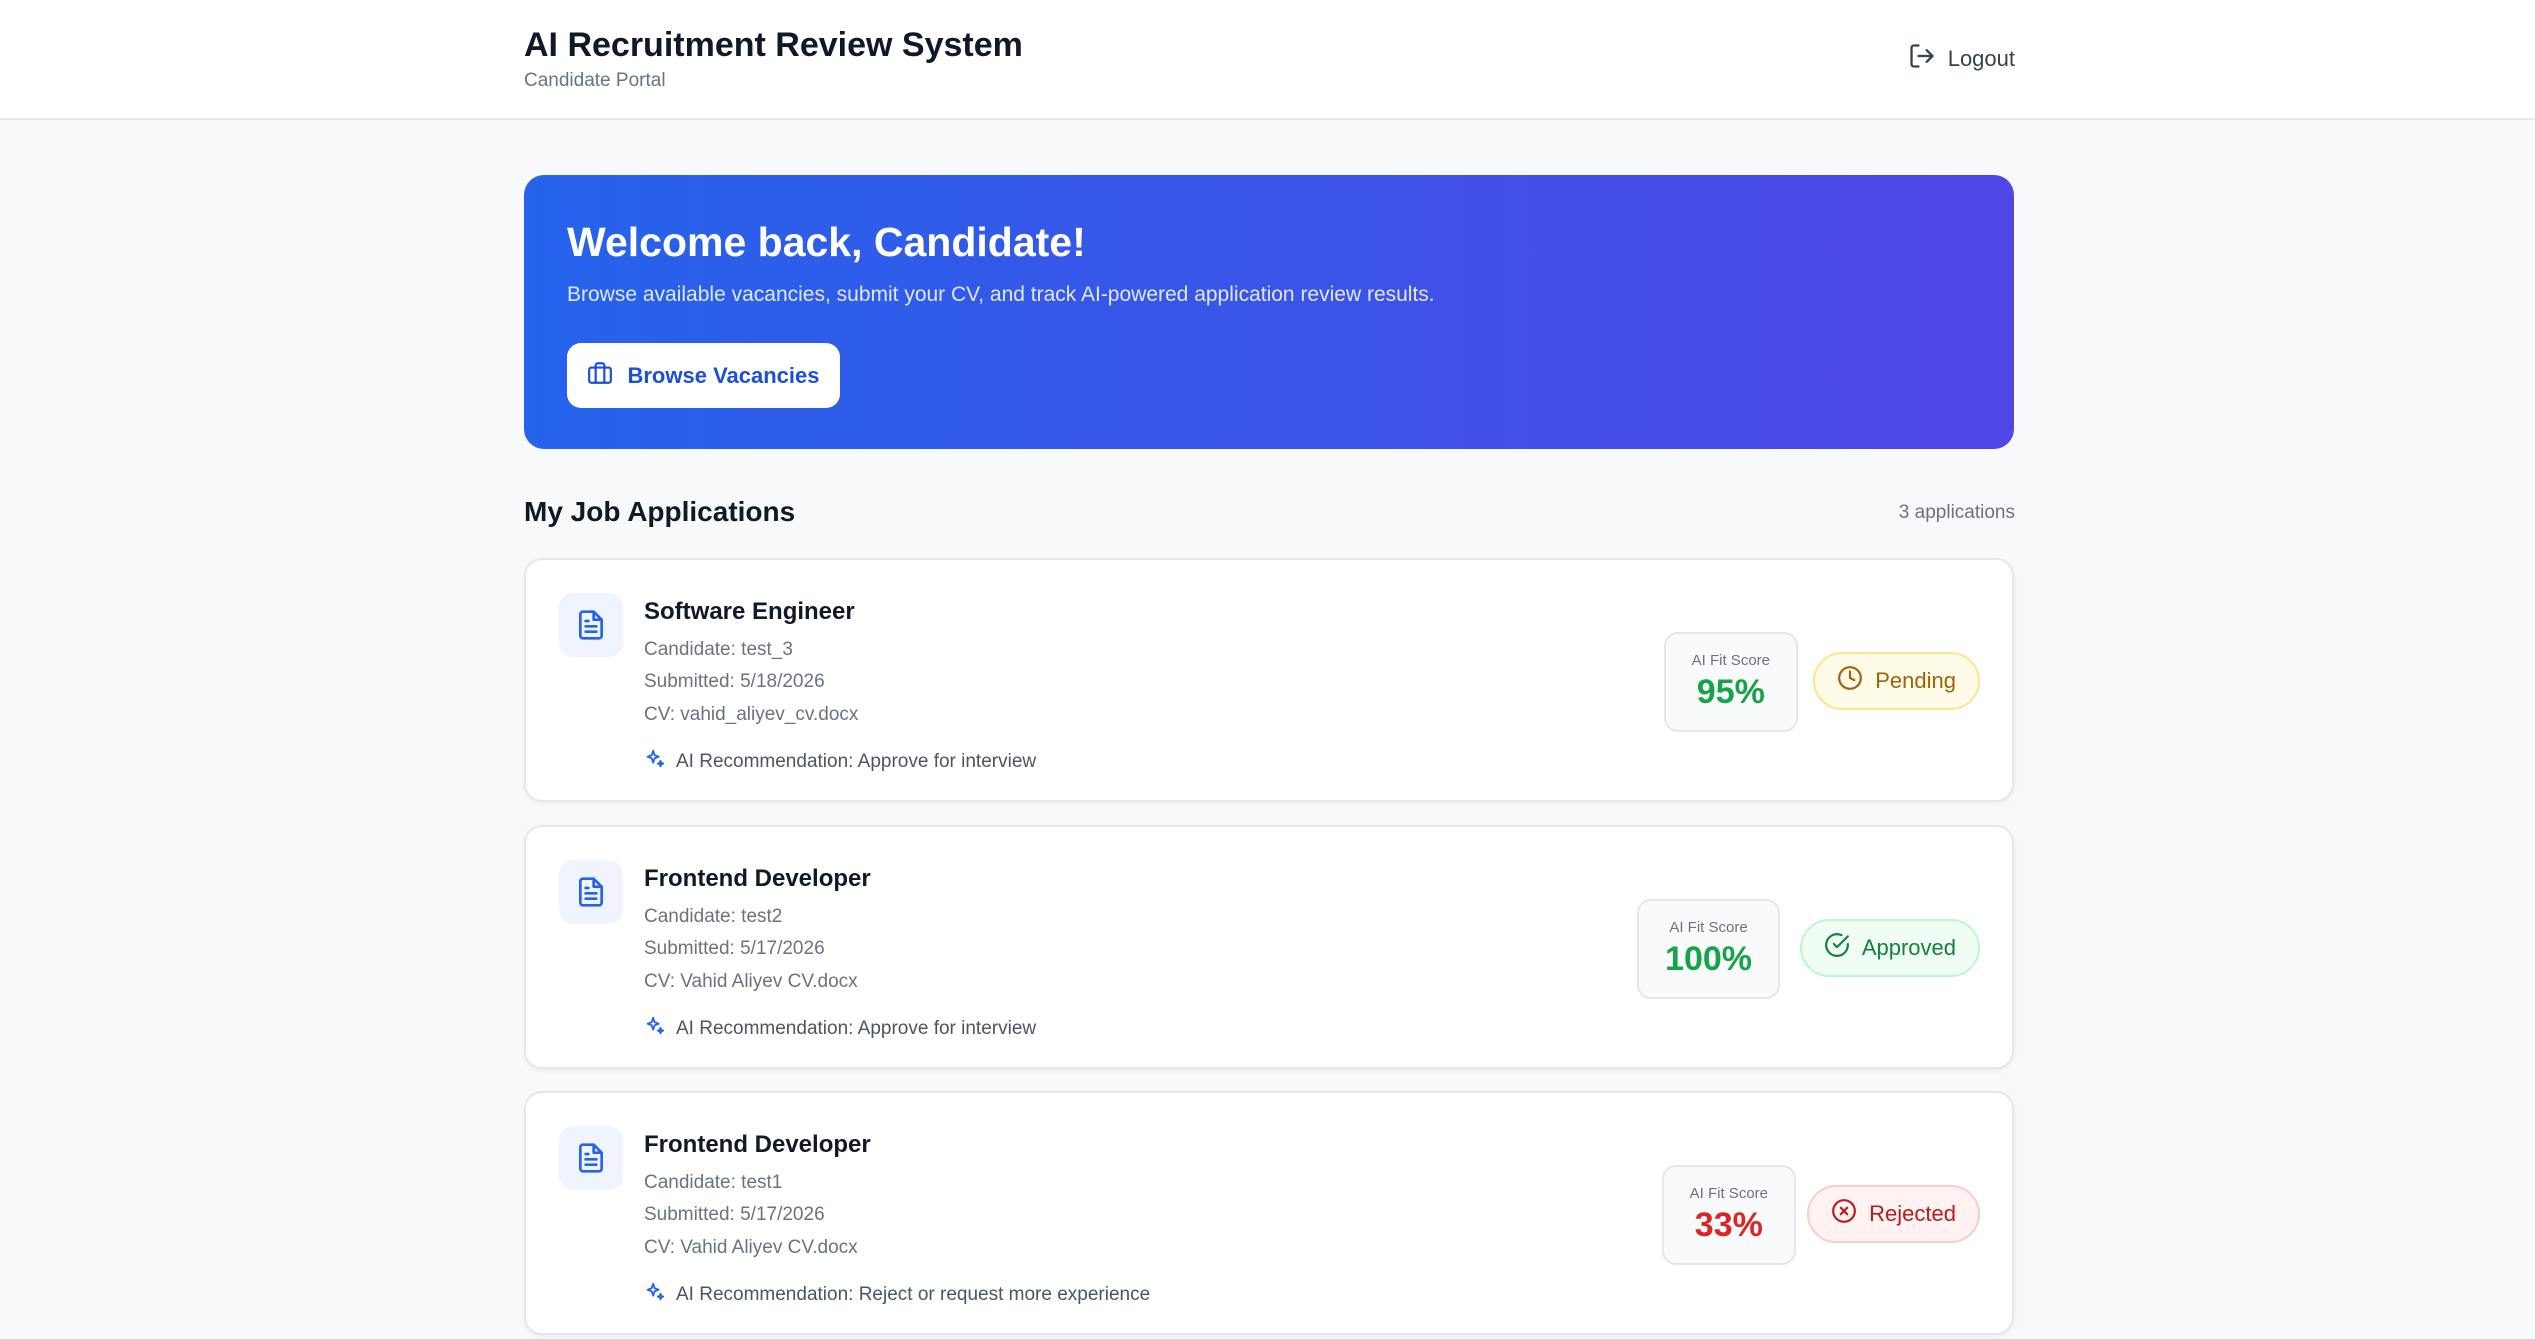 This screenshot has height=1339, width=2535. I want to click on score-value: 95%, so click(1730, 692).